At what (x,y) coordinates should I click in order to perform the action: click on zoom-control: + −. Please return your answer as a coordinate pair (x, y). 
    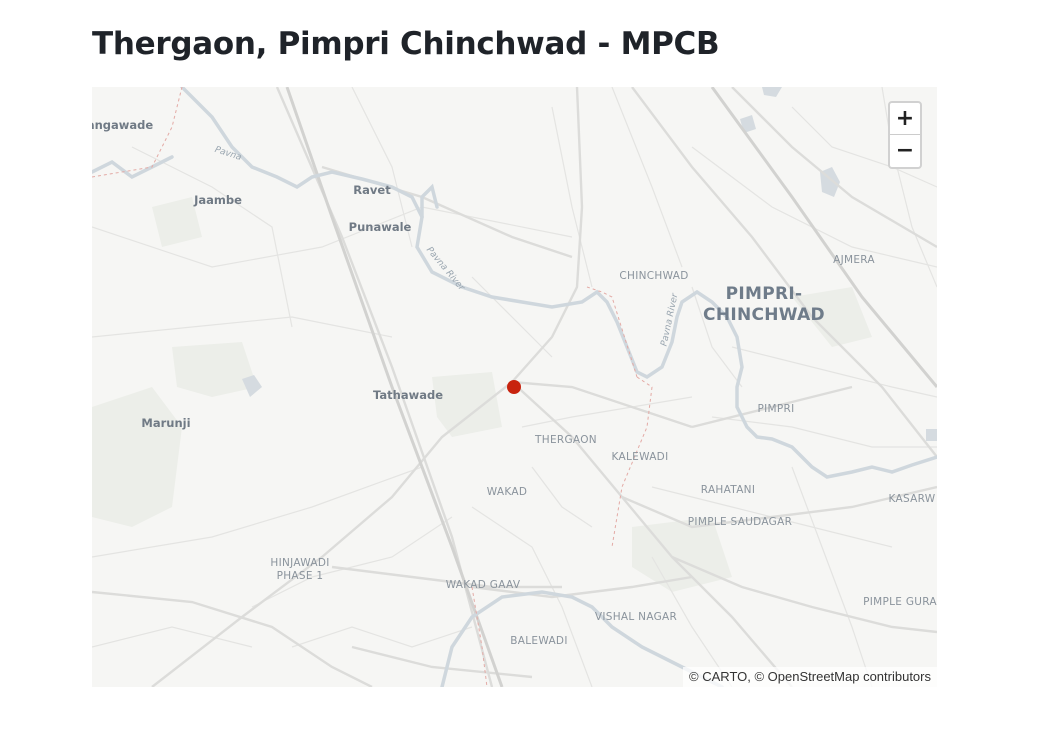
    Looking at the image, I should click on (905, 135).